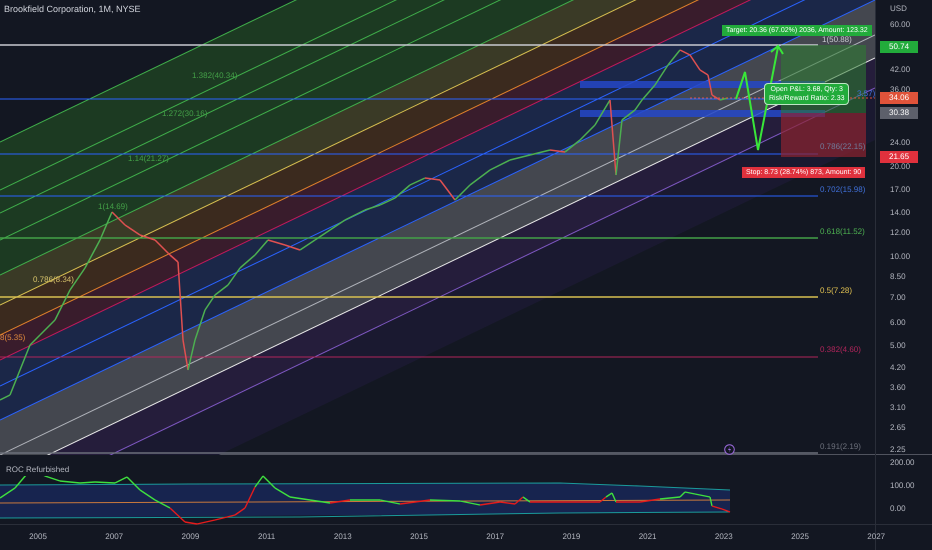  Describe the element at coordinates (113, 207) in the screenshot. I see `fib-level-label: 1(14.69)` at that location.